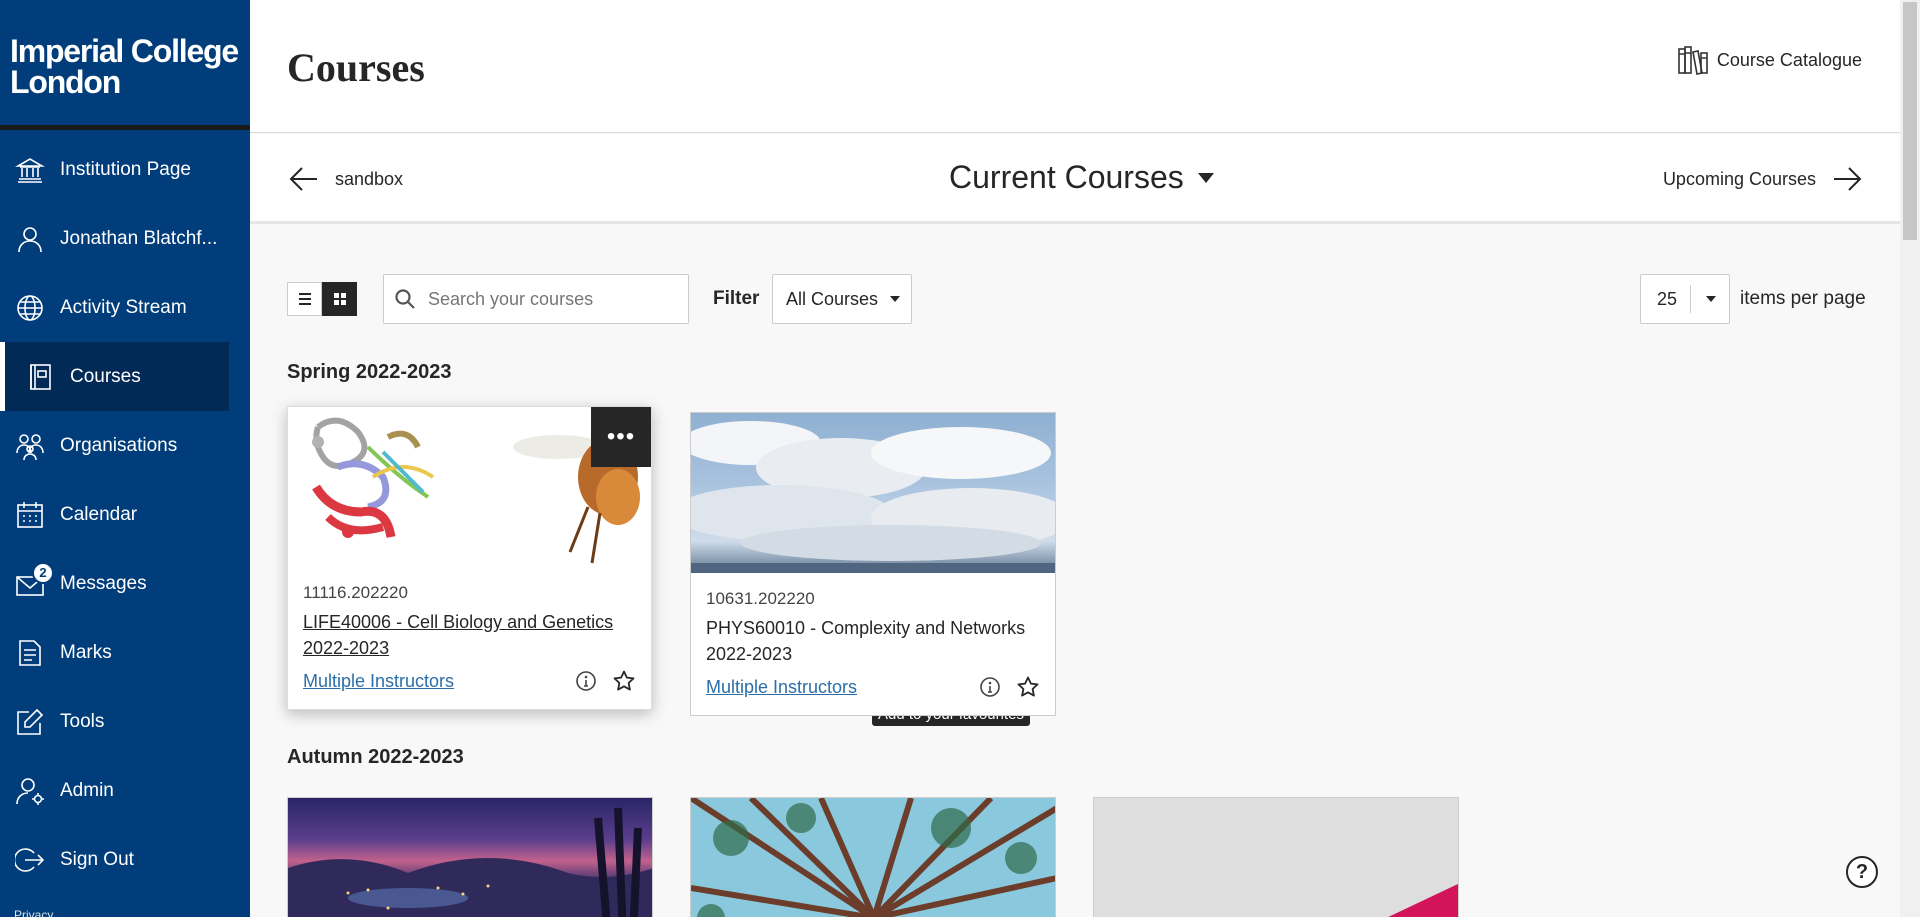  What do you see at coordinates (369, 178) in the screenshot?
I see `previous-term-label: sandbox` at bounding box center [369, 178].